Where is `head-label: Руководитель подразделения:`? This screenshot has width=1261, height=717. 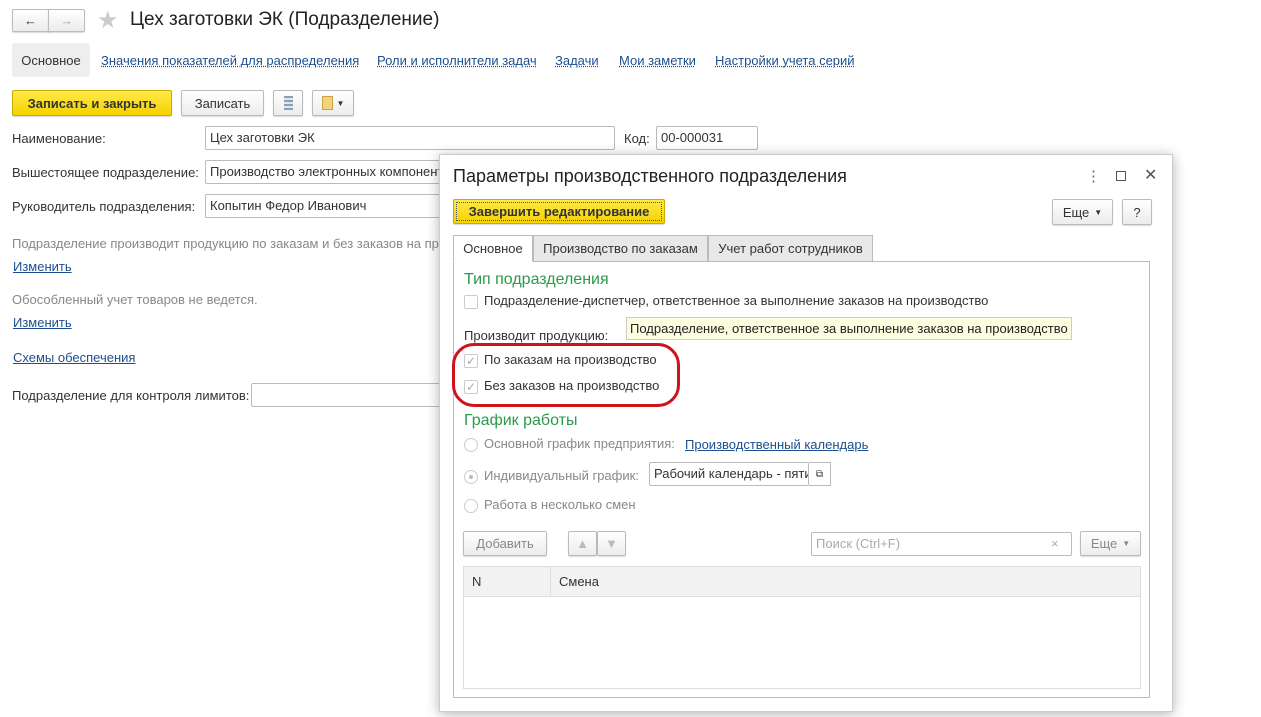
head-label: Руководитель подразделения: is located at coordinates (104, 206).